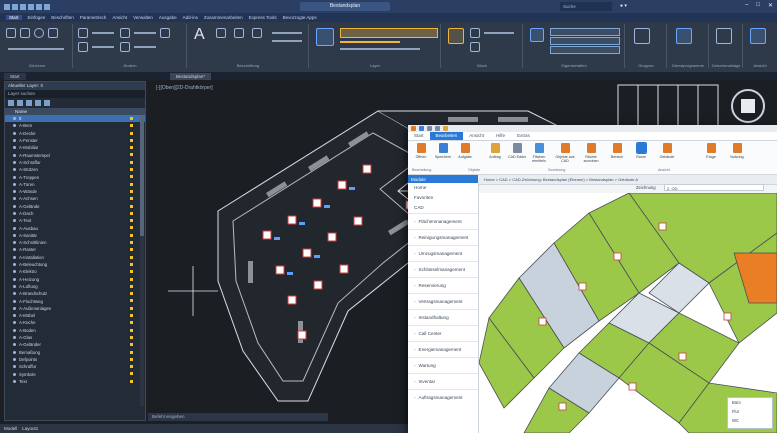 Image resolution: width=777 pixels, height=433 pixels. What do you see at coordinates (443, 198) in the screenshot?
I see `nav-item: Favoriten` at bounding box center [443, 198].